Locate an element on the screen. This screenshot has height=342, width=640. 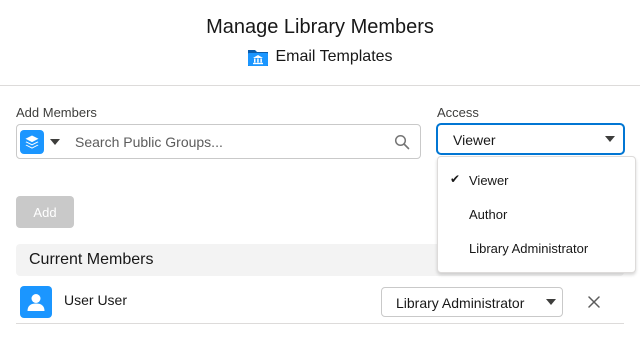
access-option-label: Library Administrator is located at coordinates (529, 248).